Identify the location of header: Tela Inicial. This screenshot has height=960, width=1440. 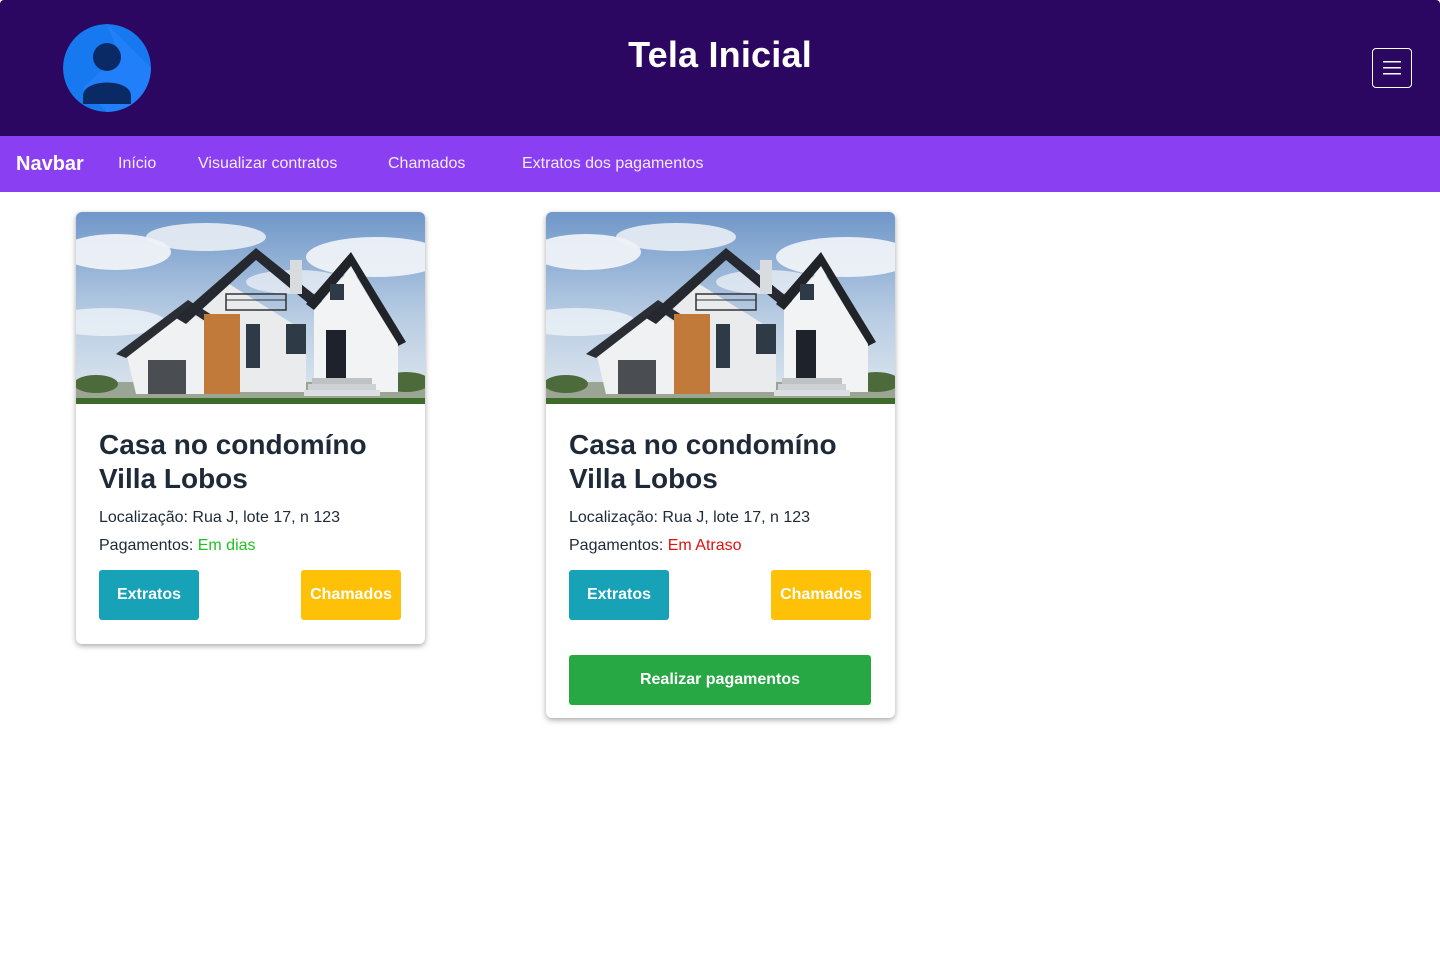
(720, 68).